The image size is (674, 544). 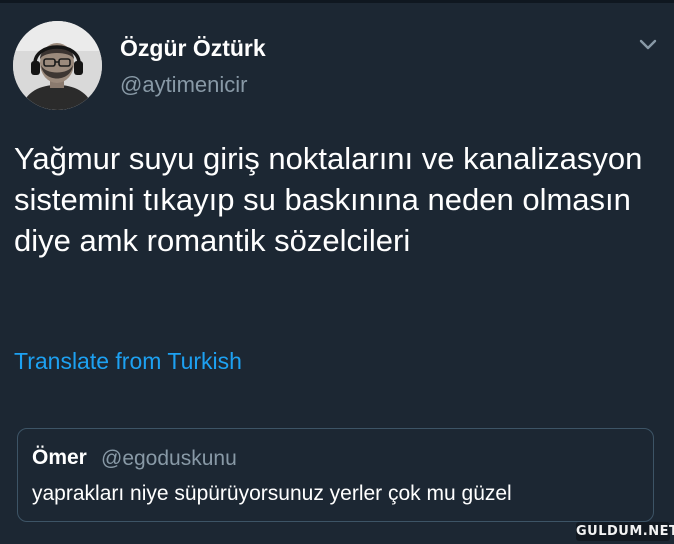 What do you see at coordinates (59, 457) in the screenshot?
I see `quoted-author-name: Ömer` at bounding box center [59, 457].